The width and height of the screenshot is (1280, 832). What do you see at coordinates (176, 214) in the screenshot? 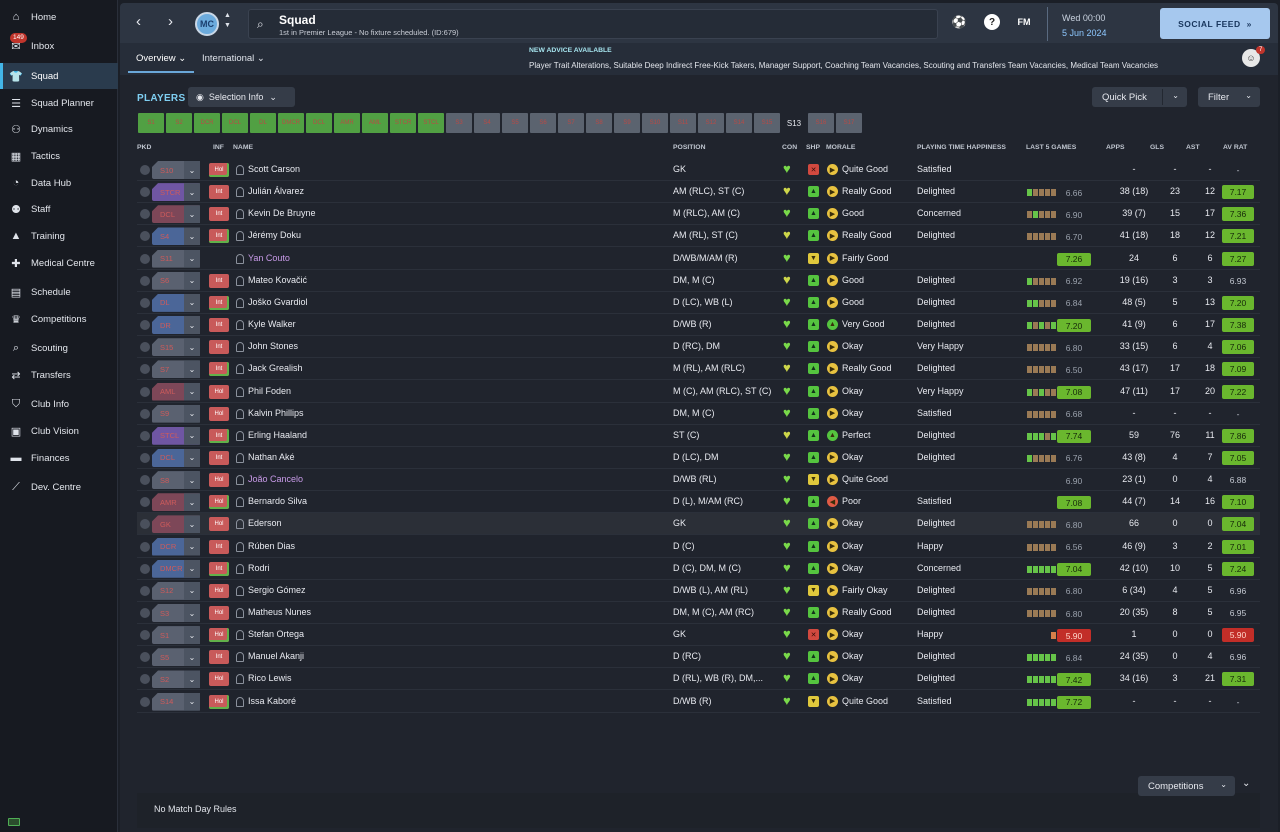
I see `squad-selection-dropdown: DCL ⌄` at bounding box center [176, 214].